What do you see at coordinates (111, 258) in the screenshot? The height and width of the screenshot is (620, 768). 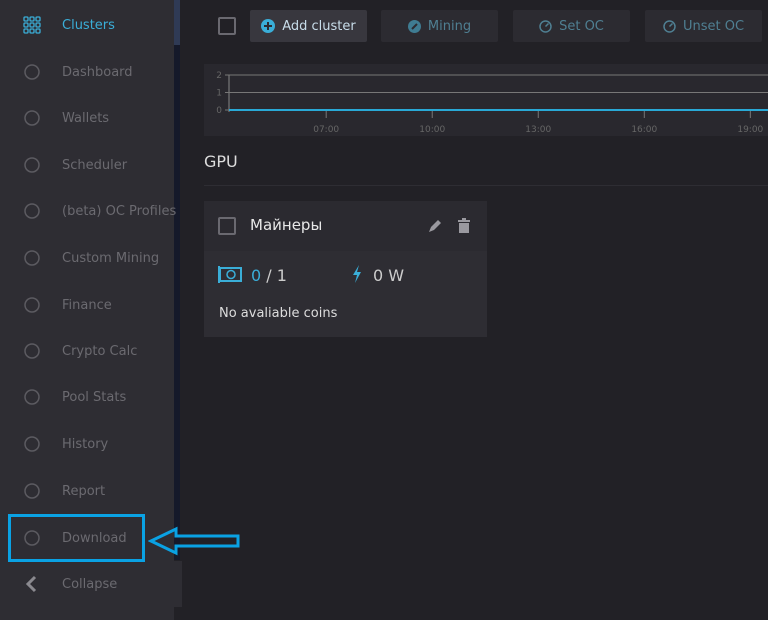 I see `sidebar-item-label: Custom Mining` at bounding box center [111, 258].